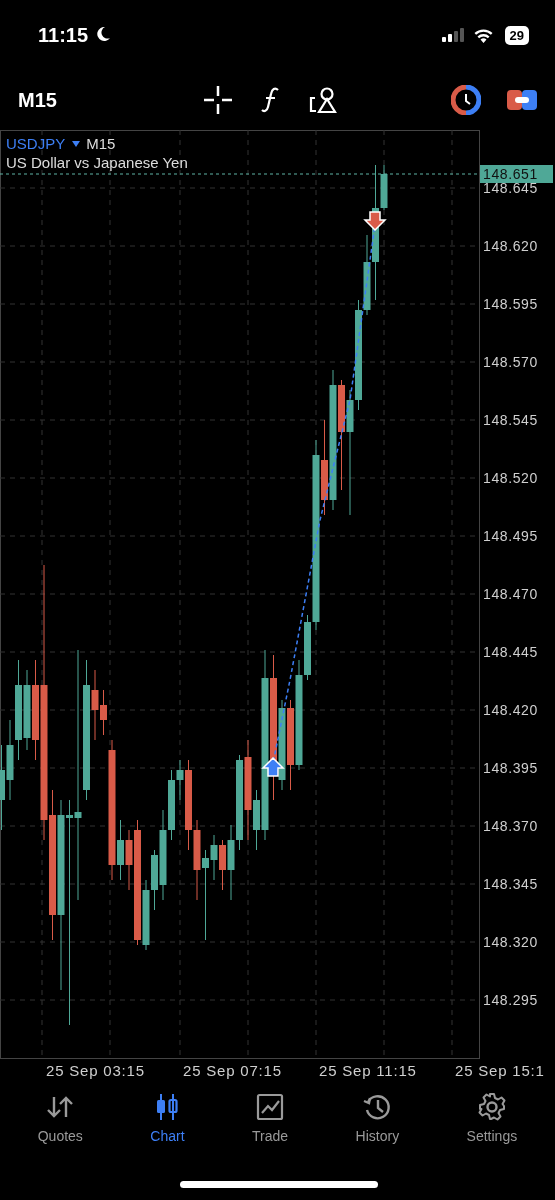 This screenshot has width=555, height=1200. What do you see at coordinates (510, 942) in the screenshot?
I see `price-label: 148.320` at bounding box center [510, 942].